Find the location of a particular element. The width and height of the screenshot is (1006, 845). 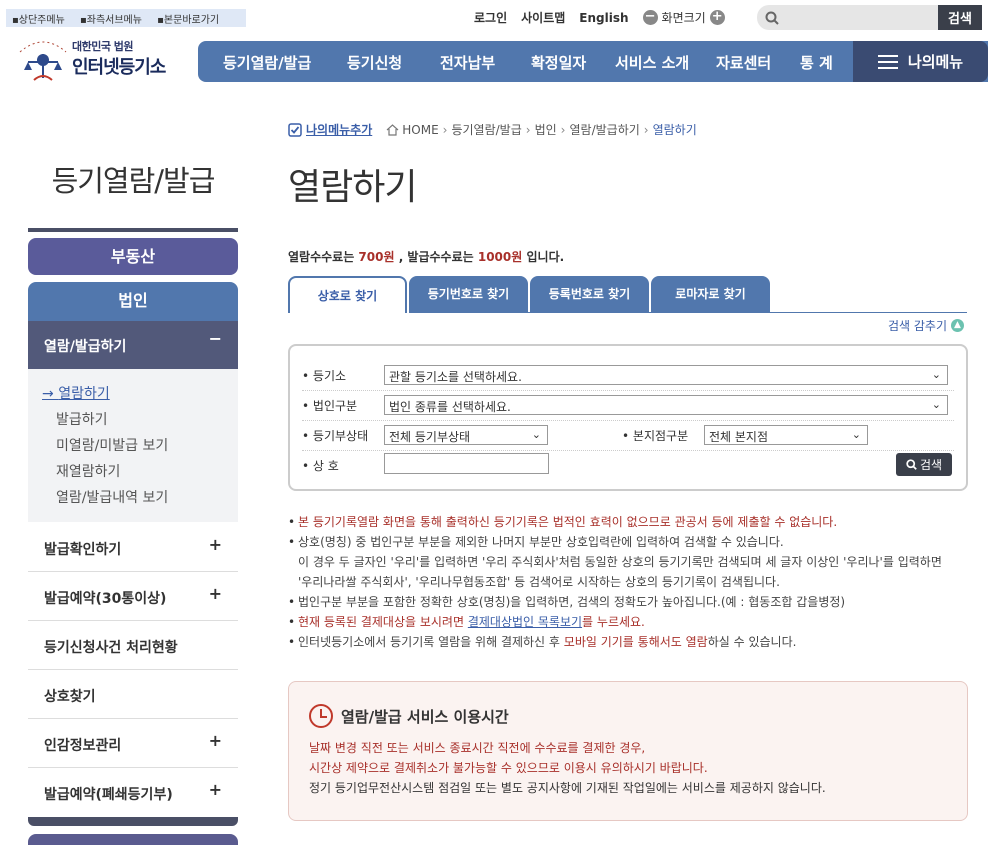

tab-reg-number: 등기번호로 찾기 is located at coordinates (468, 294).